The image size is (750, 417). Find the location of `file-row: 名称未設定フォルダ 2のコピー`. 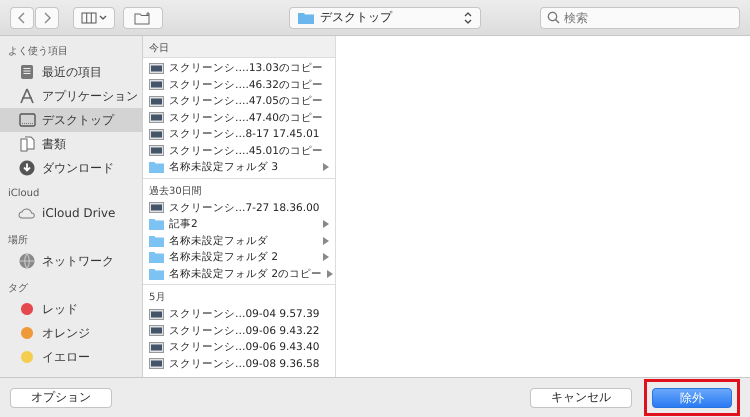

file-row: 名称未設定フォルダ 2のコピー is located at coordinates (239, 274).